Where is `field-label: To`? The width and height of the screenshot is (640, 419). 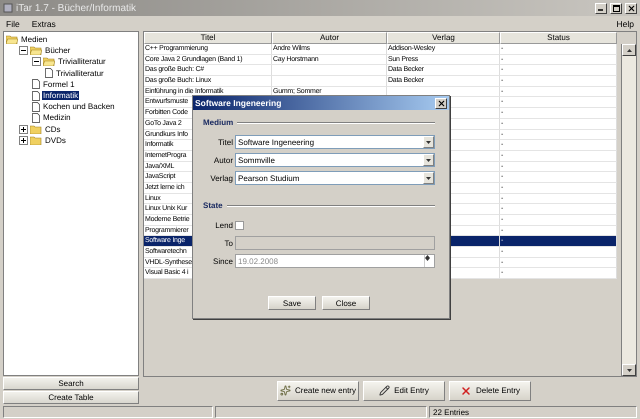
field-label: To is located at coordinates (228, 243).